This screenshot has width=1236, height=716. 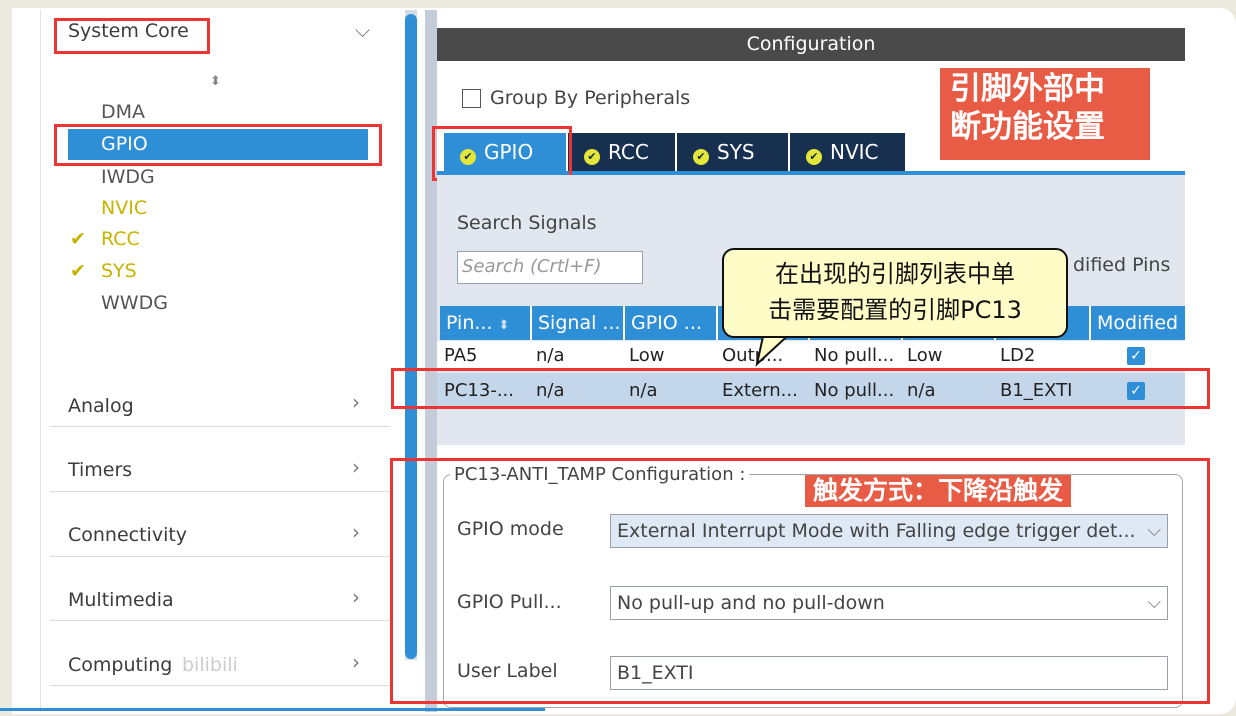 I want to click on highlight-gpio, so click(x=218, y=145).